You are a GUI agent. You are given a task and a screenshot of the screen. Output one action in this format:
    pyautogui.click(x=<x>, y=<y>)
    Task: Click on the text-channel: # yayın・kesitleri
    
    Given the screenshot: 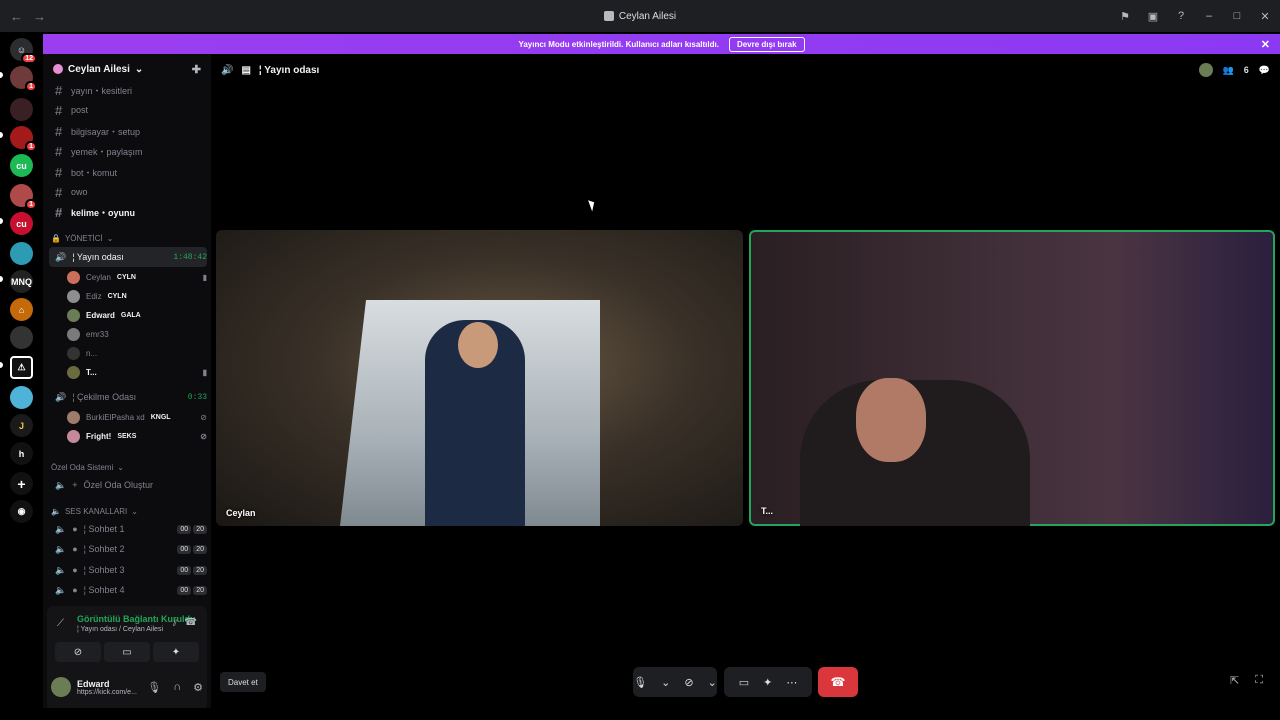 What is the action you would take?
    pyautogui.click(x=128, y=90)
    